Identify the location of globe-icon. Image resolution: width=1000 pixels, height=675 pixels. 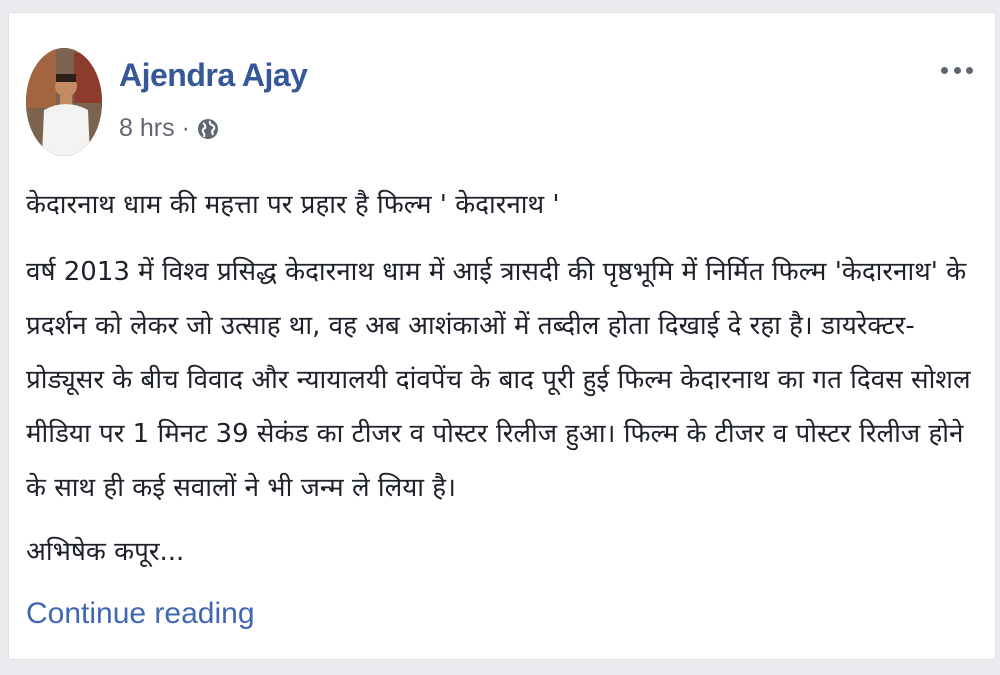
(208, 129).